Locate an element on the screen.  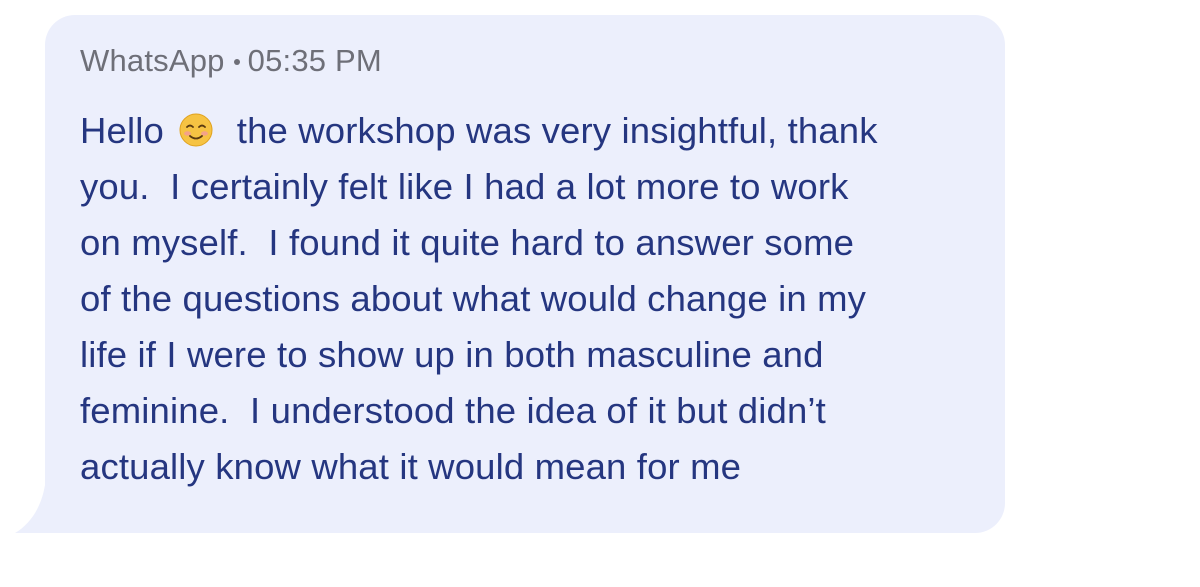
separator-dot-icon is located at coordinates (236, 62).